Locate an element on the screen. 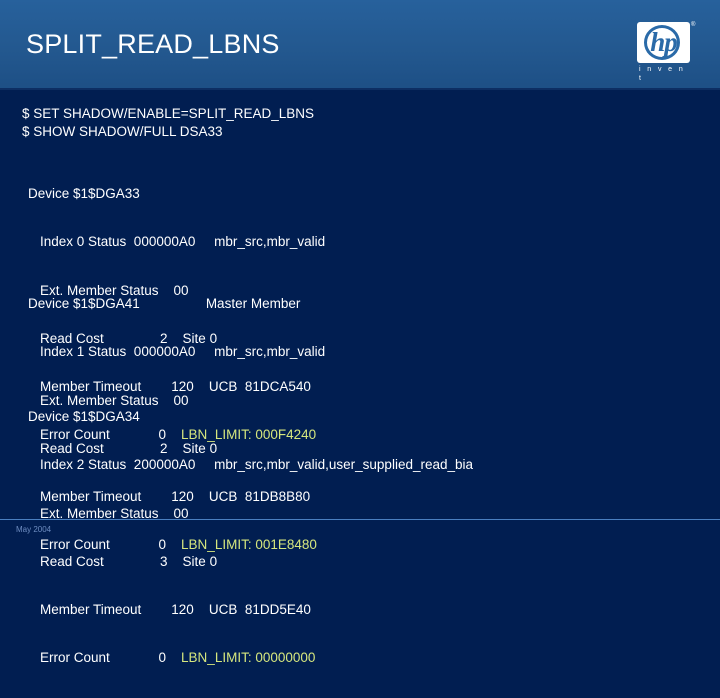  device-name: Device $1$DGA34 is located at coordinates (84, 416).